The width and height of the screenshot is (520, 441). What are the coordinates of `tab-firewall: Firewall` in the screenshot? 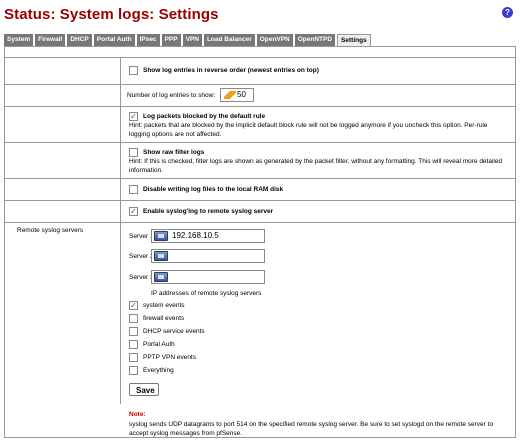 It's located at (50, 40).